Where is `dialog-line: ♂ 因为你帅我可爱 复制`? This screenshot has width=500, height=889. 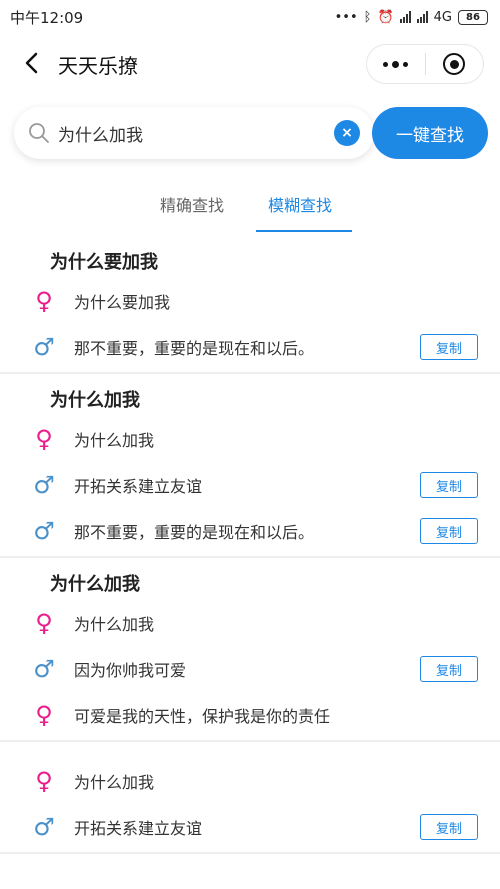
dialog-line: ♂ 因为你帅我可爱 复制 is located at coordinates (250, 669).